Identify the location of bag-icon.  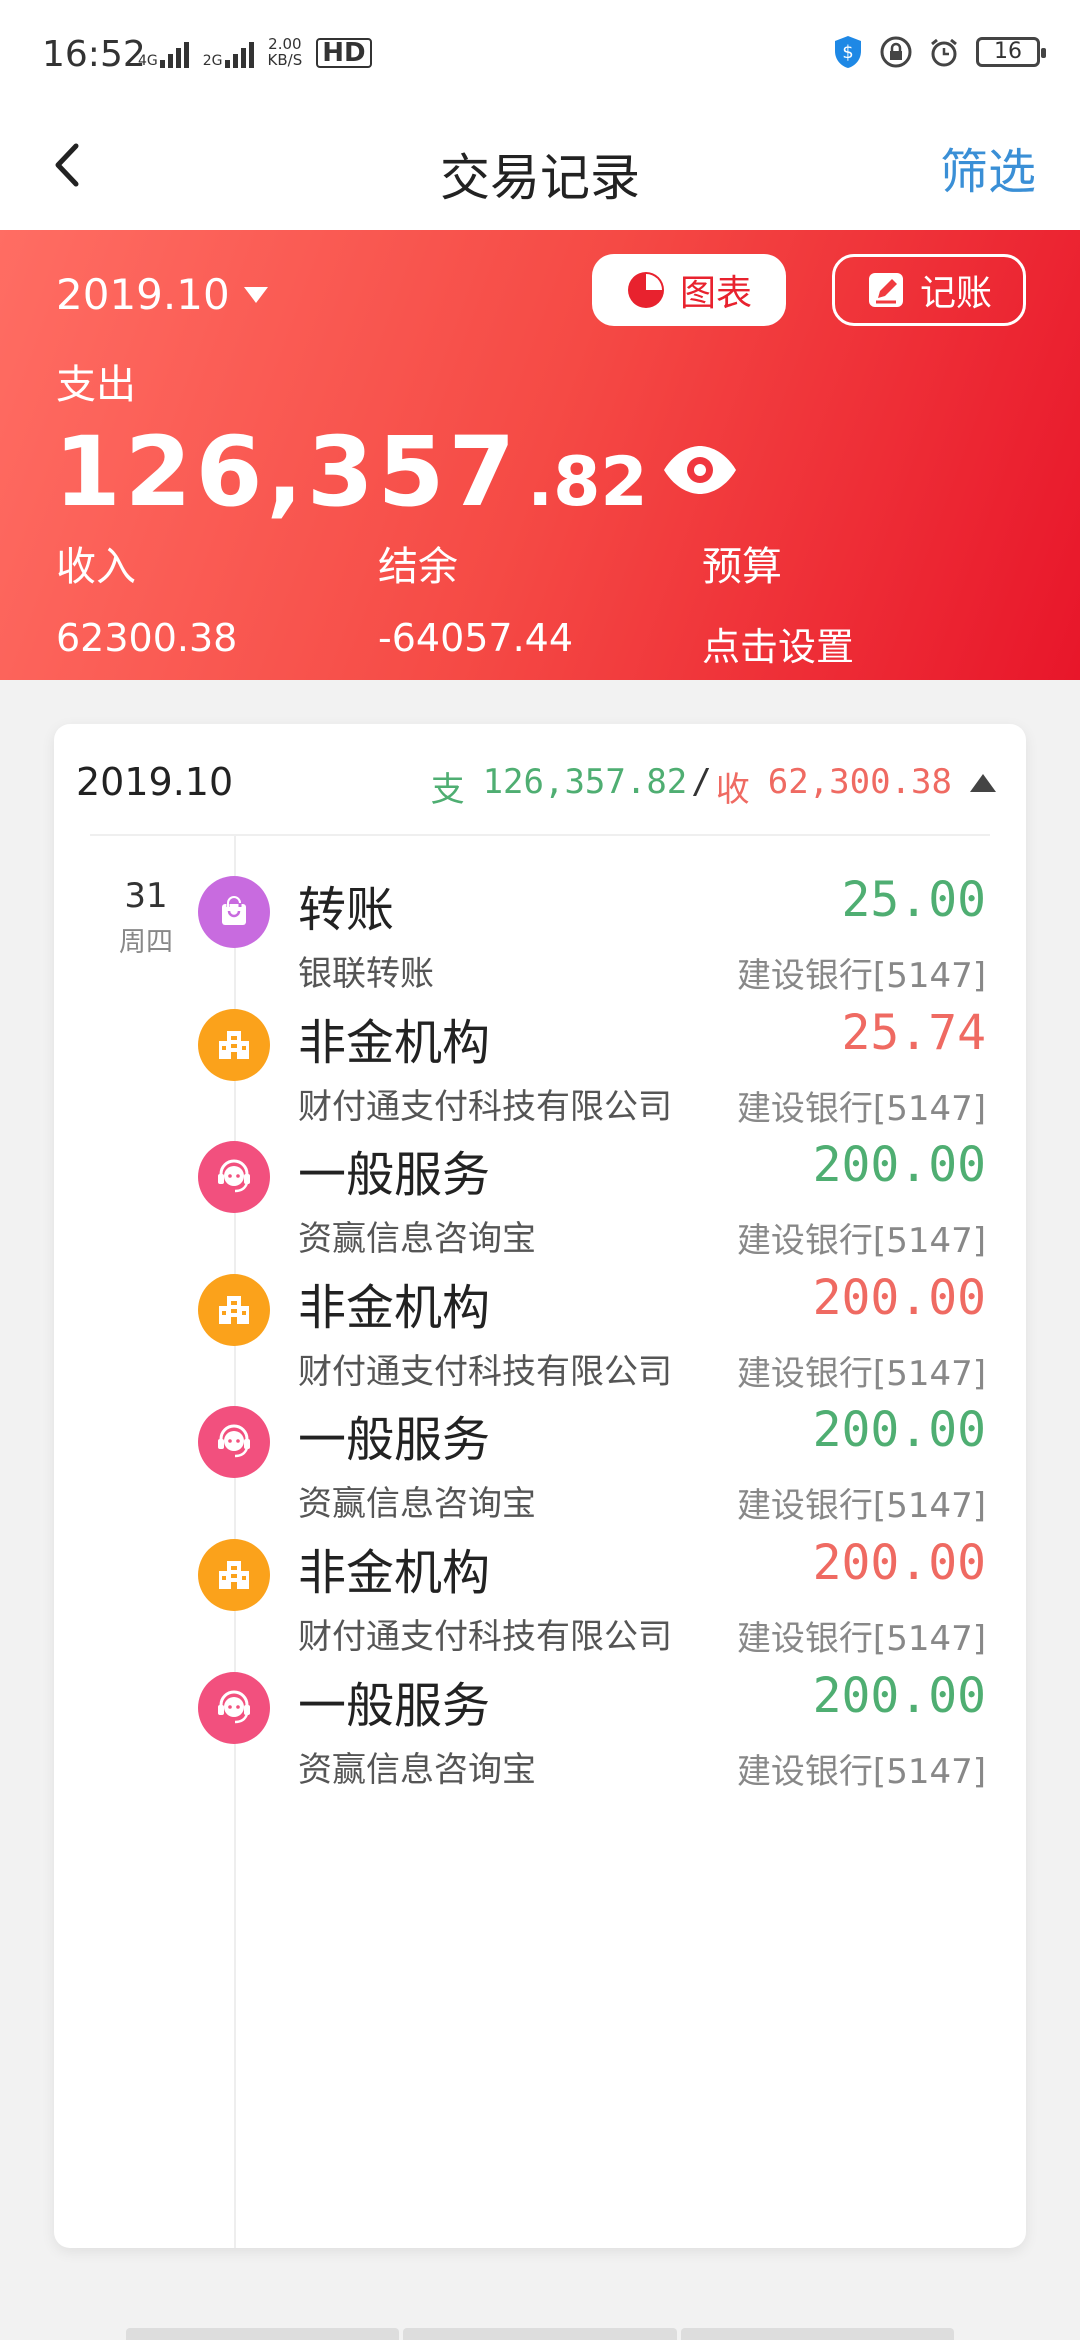
(234, 912).